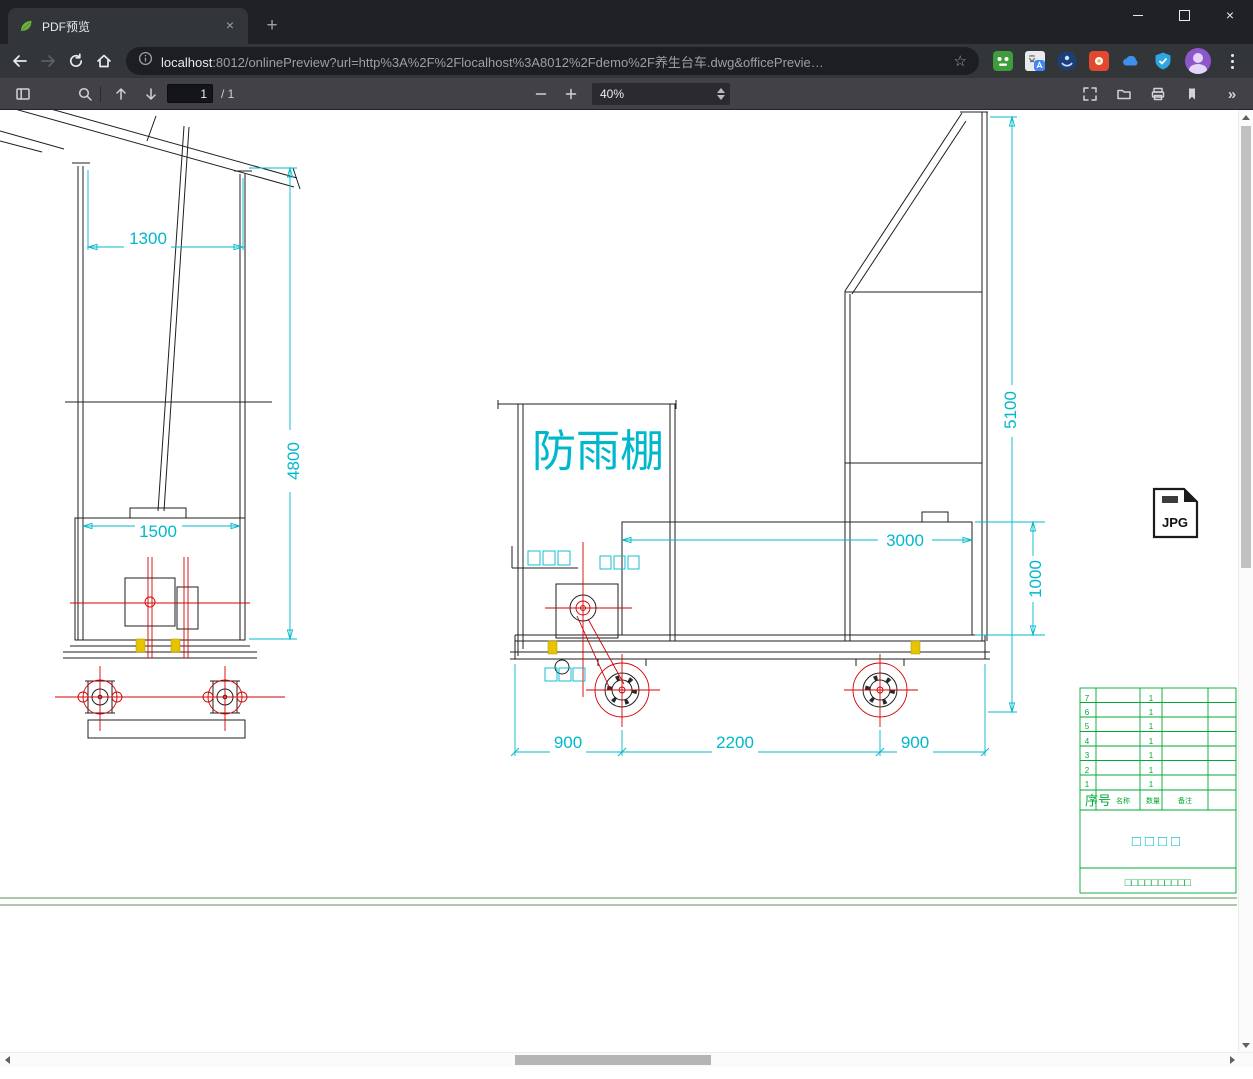 The image size is (1253, 1079). What do you see at coordinates (190, 93) in the screenshot?
I see `page-number-input` at bounding box center [190, 93].